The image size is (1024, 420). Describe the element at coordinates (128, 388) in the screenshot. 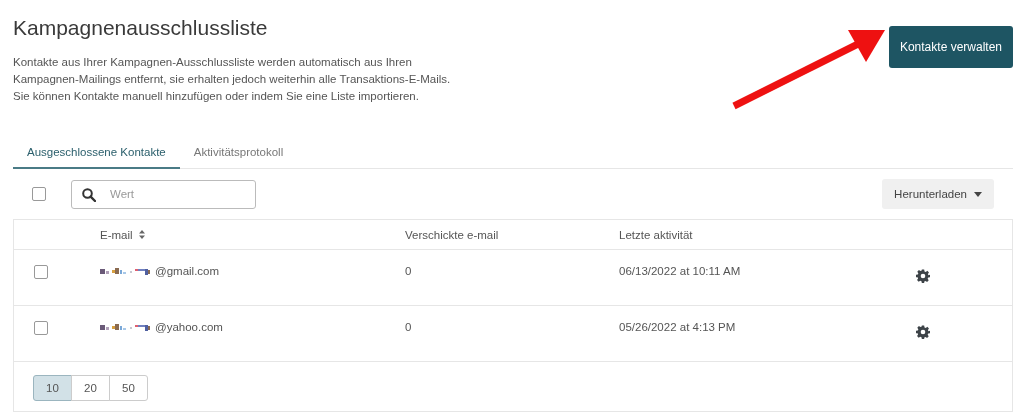

I see `page-size-button: 50` at that location.